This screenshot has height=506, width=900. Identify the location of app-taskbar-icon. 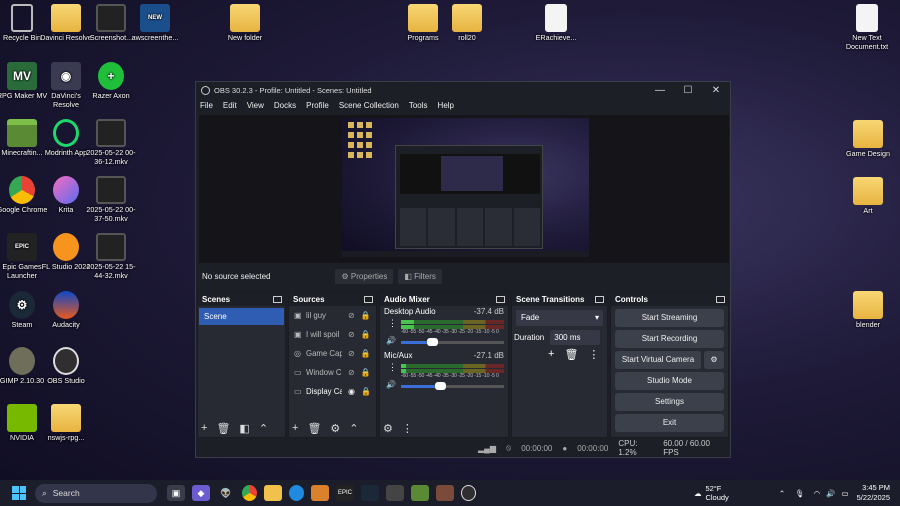
(445, 493).